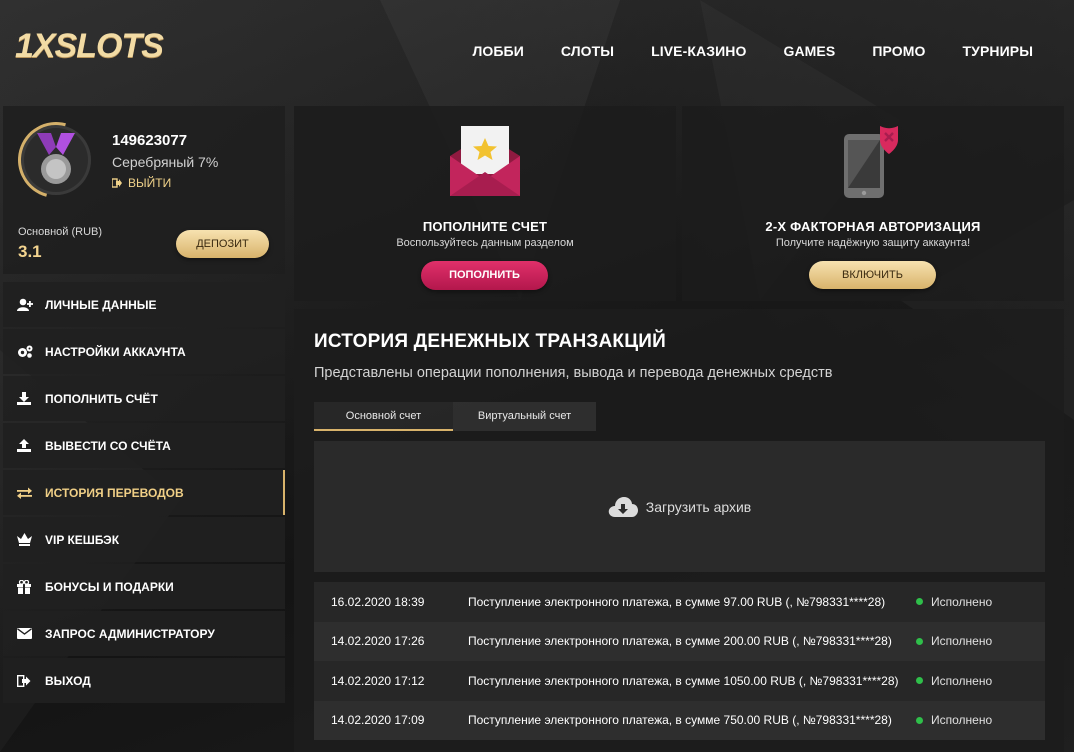 The height and width of the screenshot is (752, 1074). Describe the element at coordinates (150, 140) in the screenshot. I see `user-id: 149623077` at that location.